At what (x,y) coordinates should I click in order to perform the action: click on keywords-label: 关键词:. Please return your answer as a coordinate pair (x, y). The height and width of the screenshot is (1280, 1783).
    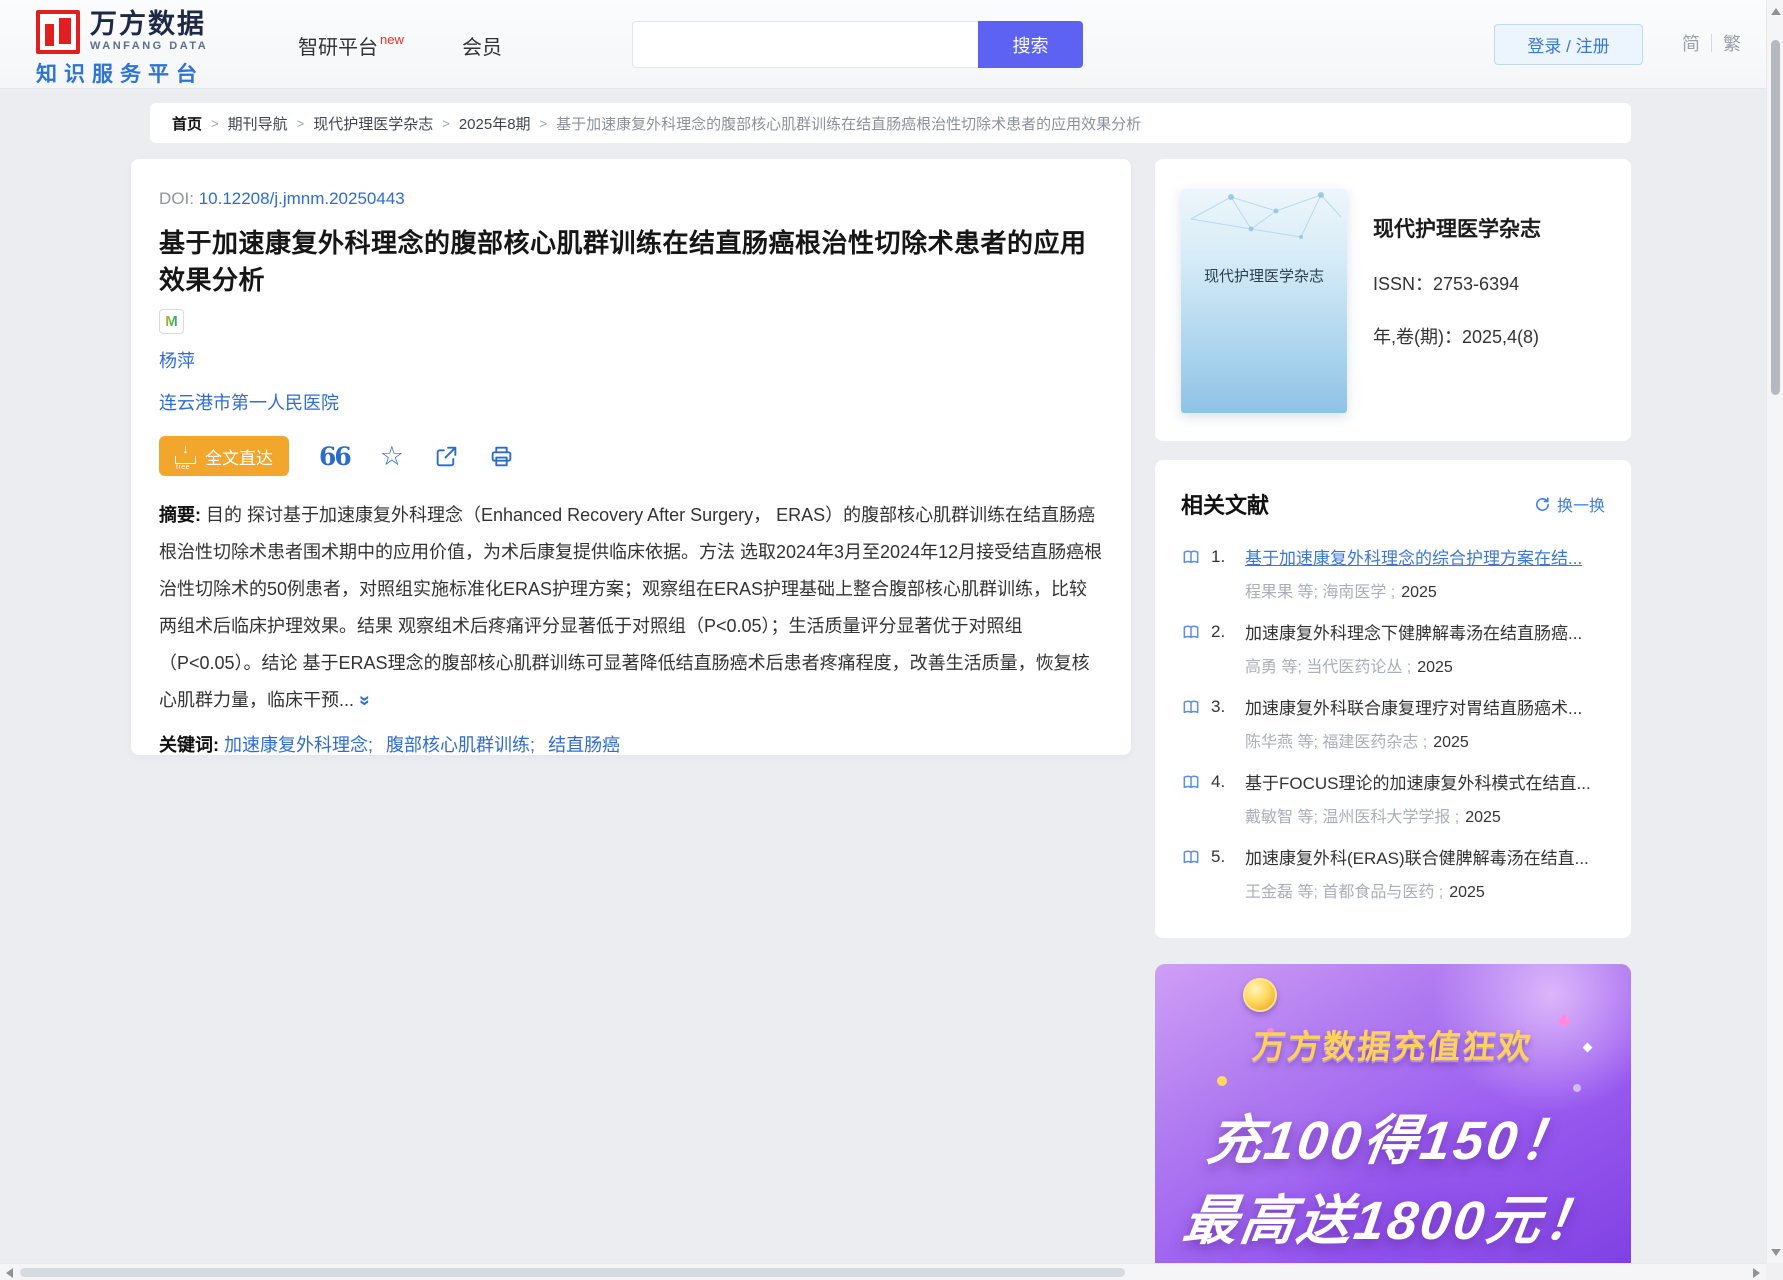
    Looking at the image, I should click on (189, 745).